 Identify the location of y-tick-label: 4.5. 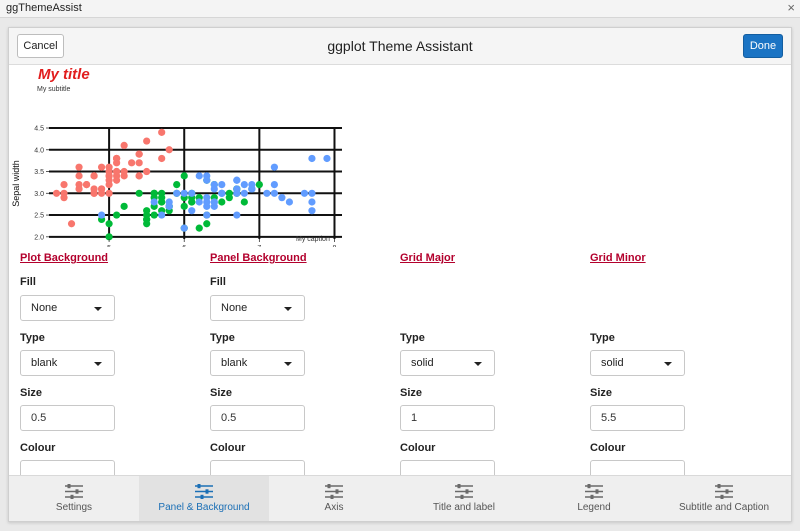
(39, 129).